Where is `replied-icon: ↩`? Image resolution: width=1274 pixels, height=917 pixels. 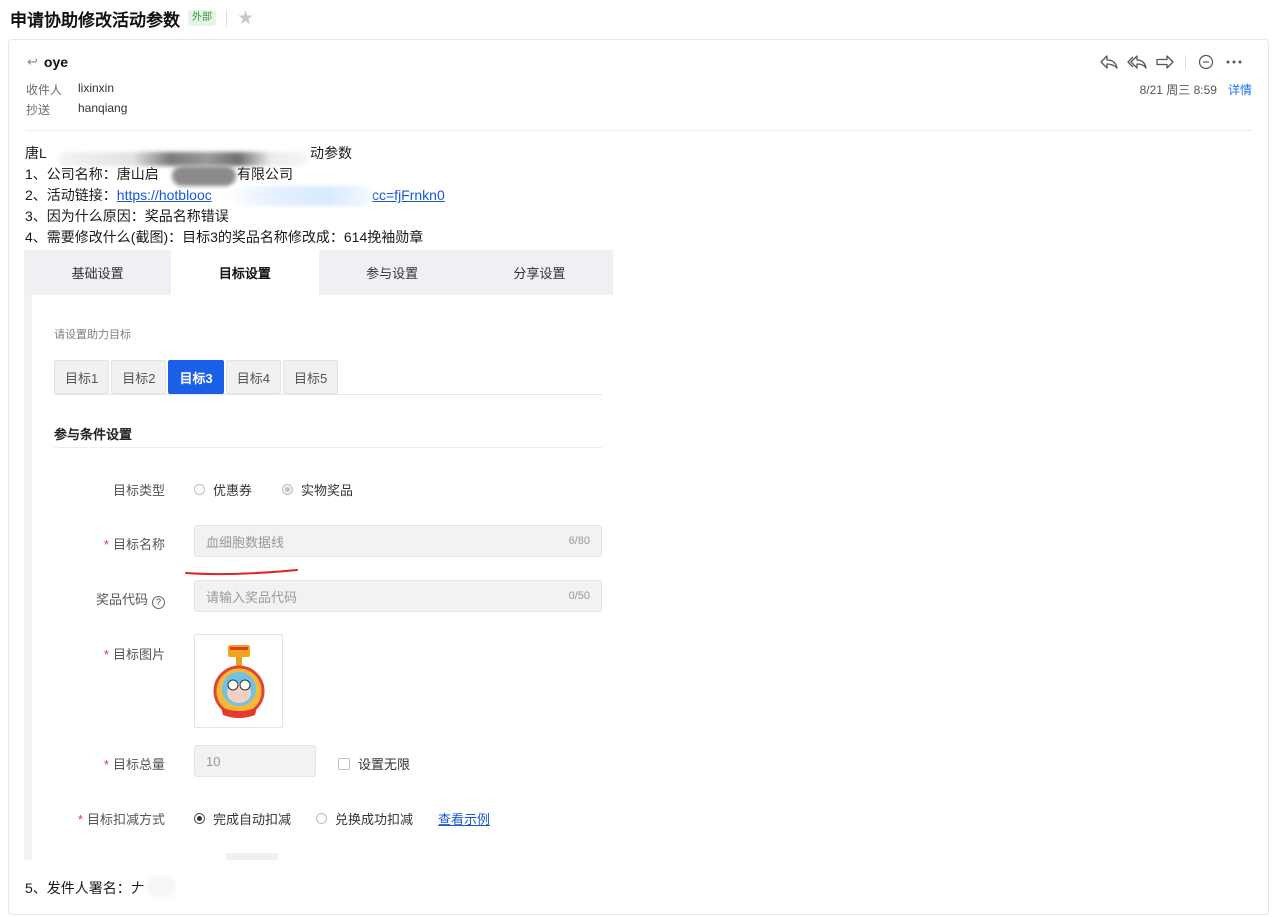 replied-icon: ↩ is located at coordinates (32, 61).